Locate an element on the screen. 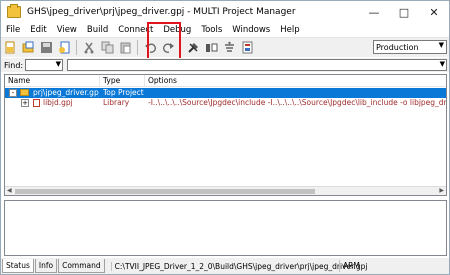 This screenshot has width=450, height=275. cut-icon is located at coordinates (89, 47).